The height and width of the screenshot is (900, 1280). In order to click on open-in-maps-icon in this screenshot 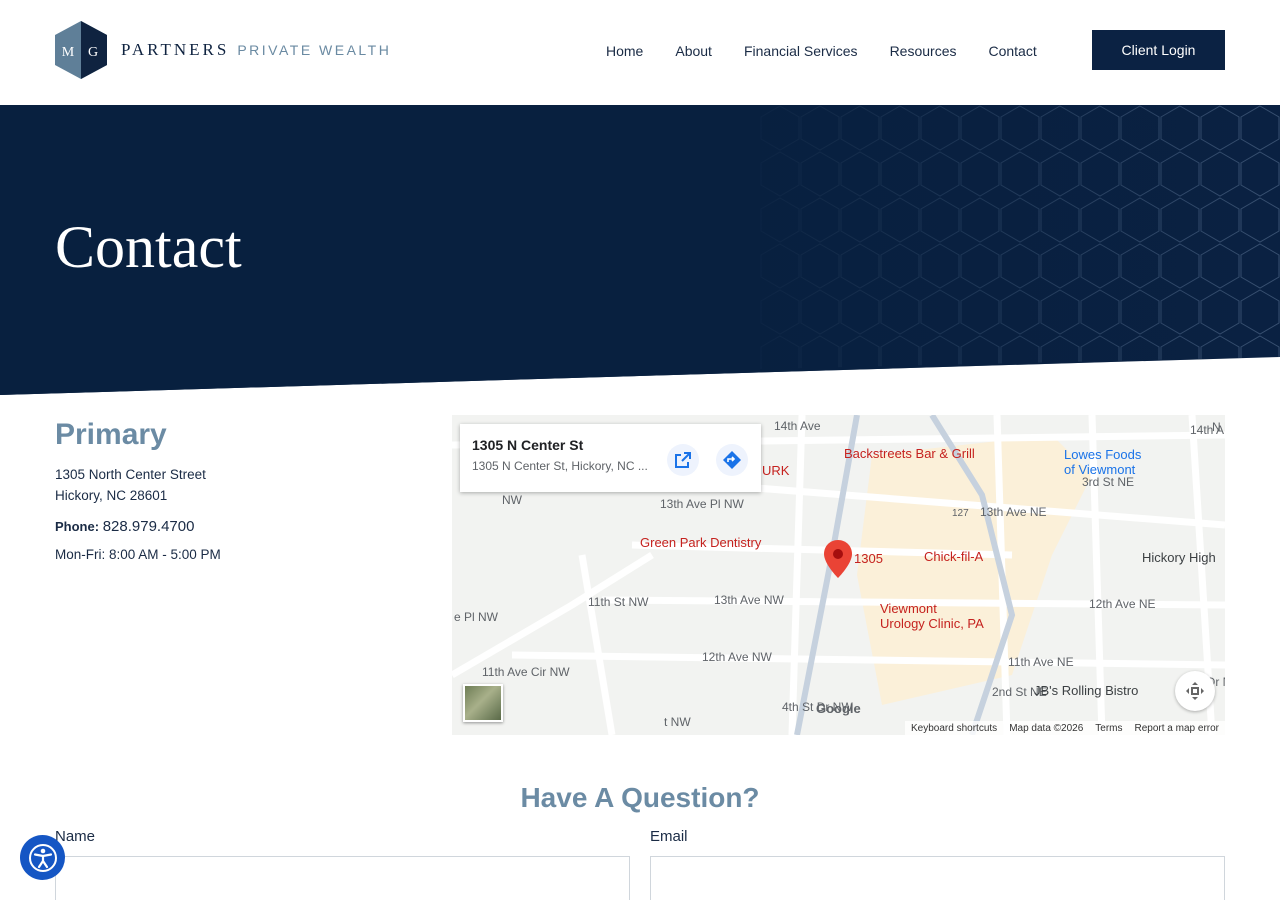, I will do `click(683, 460)`.